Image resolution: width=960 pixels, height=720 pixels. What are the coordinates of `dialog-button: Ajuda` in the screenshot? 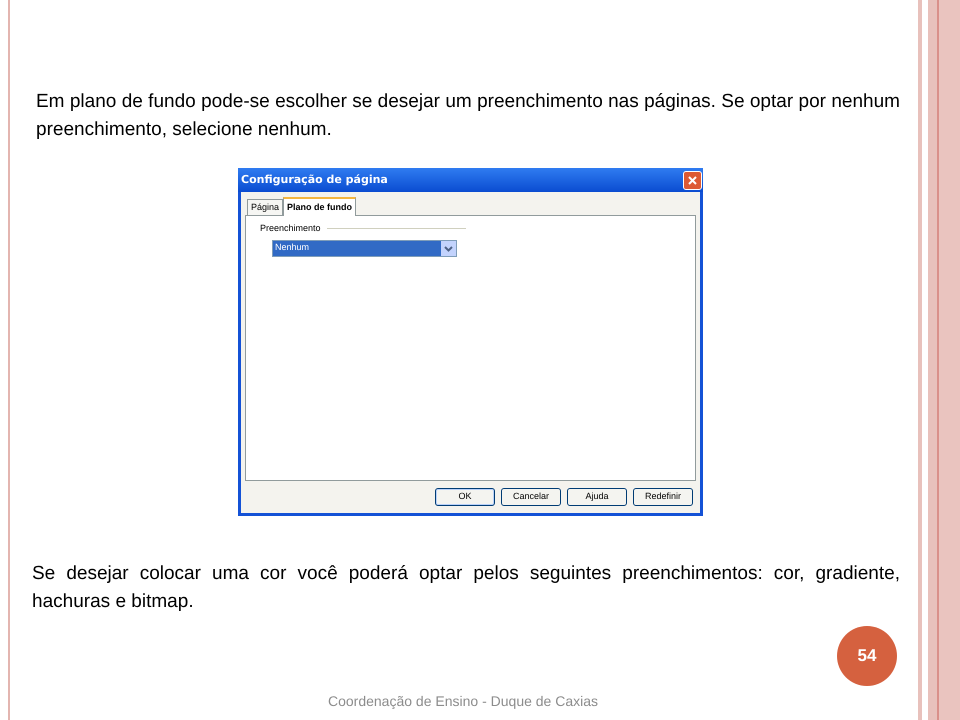 It's located at (597, 497).